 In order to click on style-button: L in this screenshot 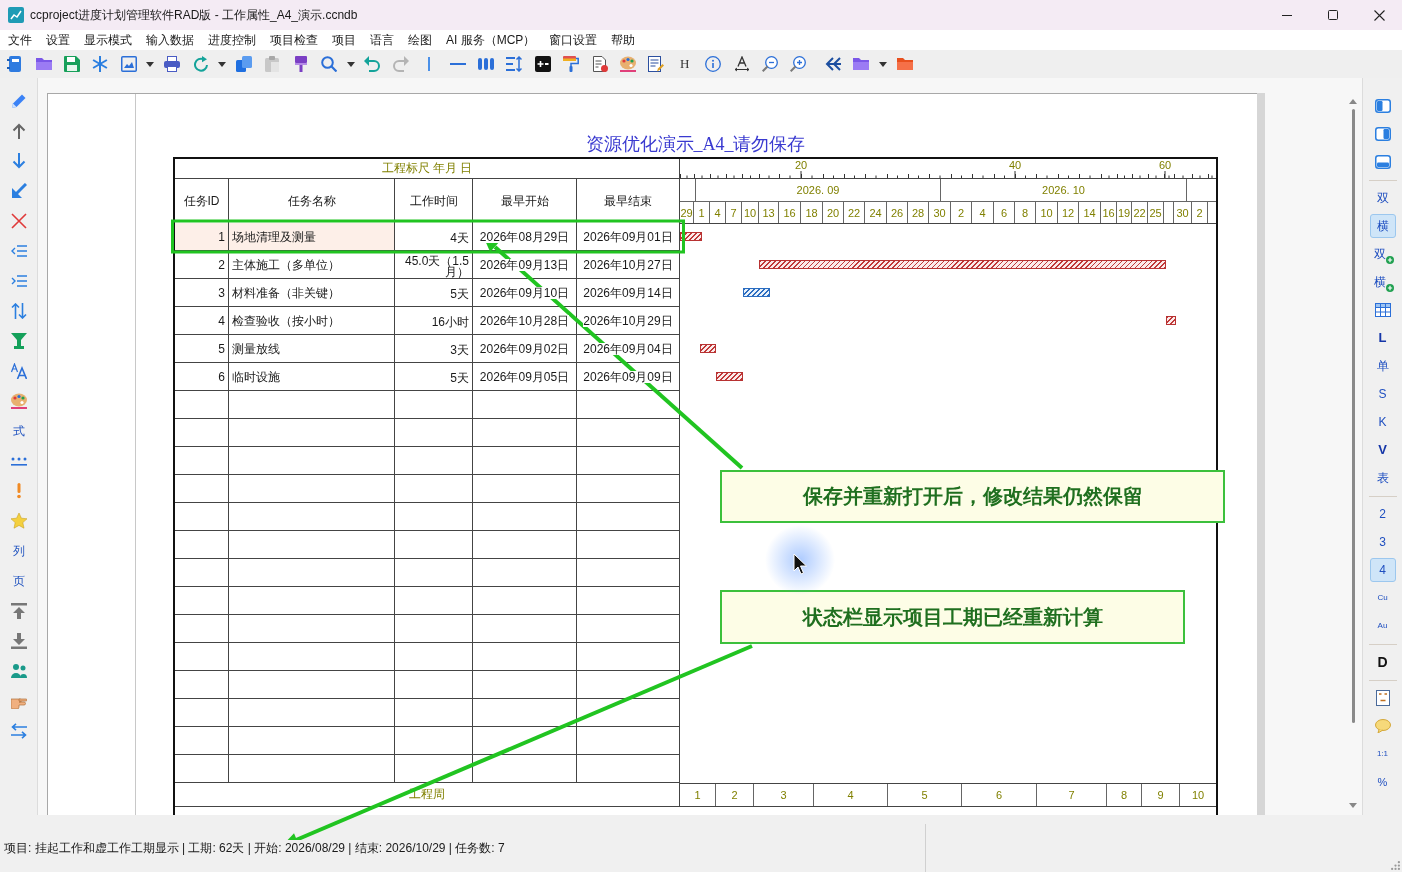, I will do `click(1382, 338)`.